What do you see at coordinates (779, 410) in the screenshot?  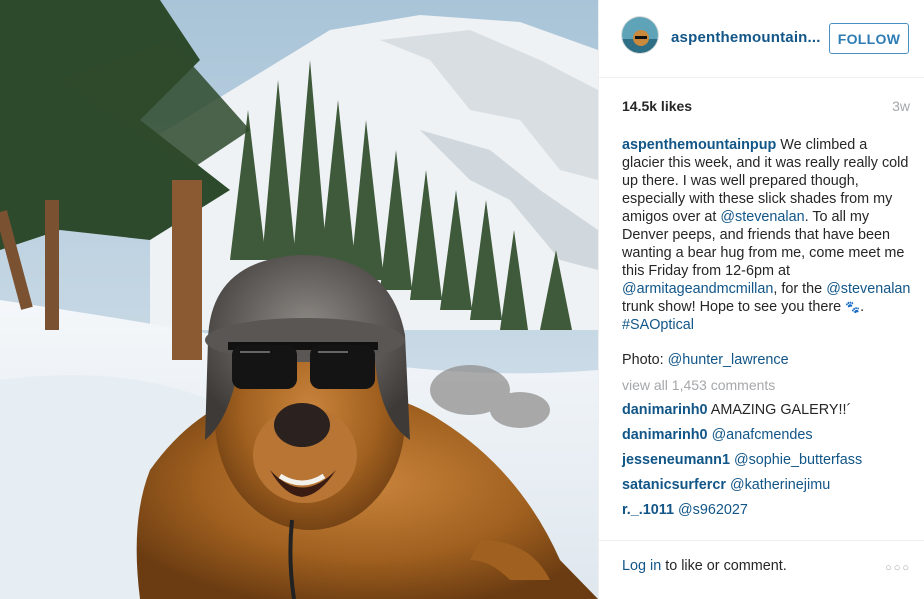 I see `comment-text: AMAZING GALERY!!´` at bounding box center [779, 410].